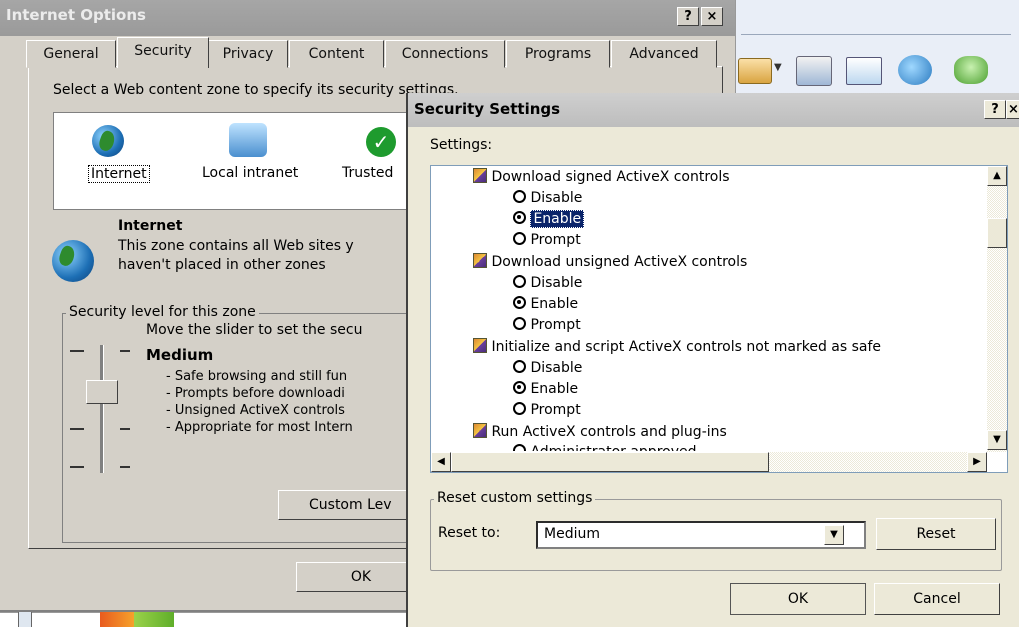 The width and height of the screenshot is (1019, 628). Describe the element at coordinates (248, 140) in the screenshot. I see `local-intranet-icon` at that location.